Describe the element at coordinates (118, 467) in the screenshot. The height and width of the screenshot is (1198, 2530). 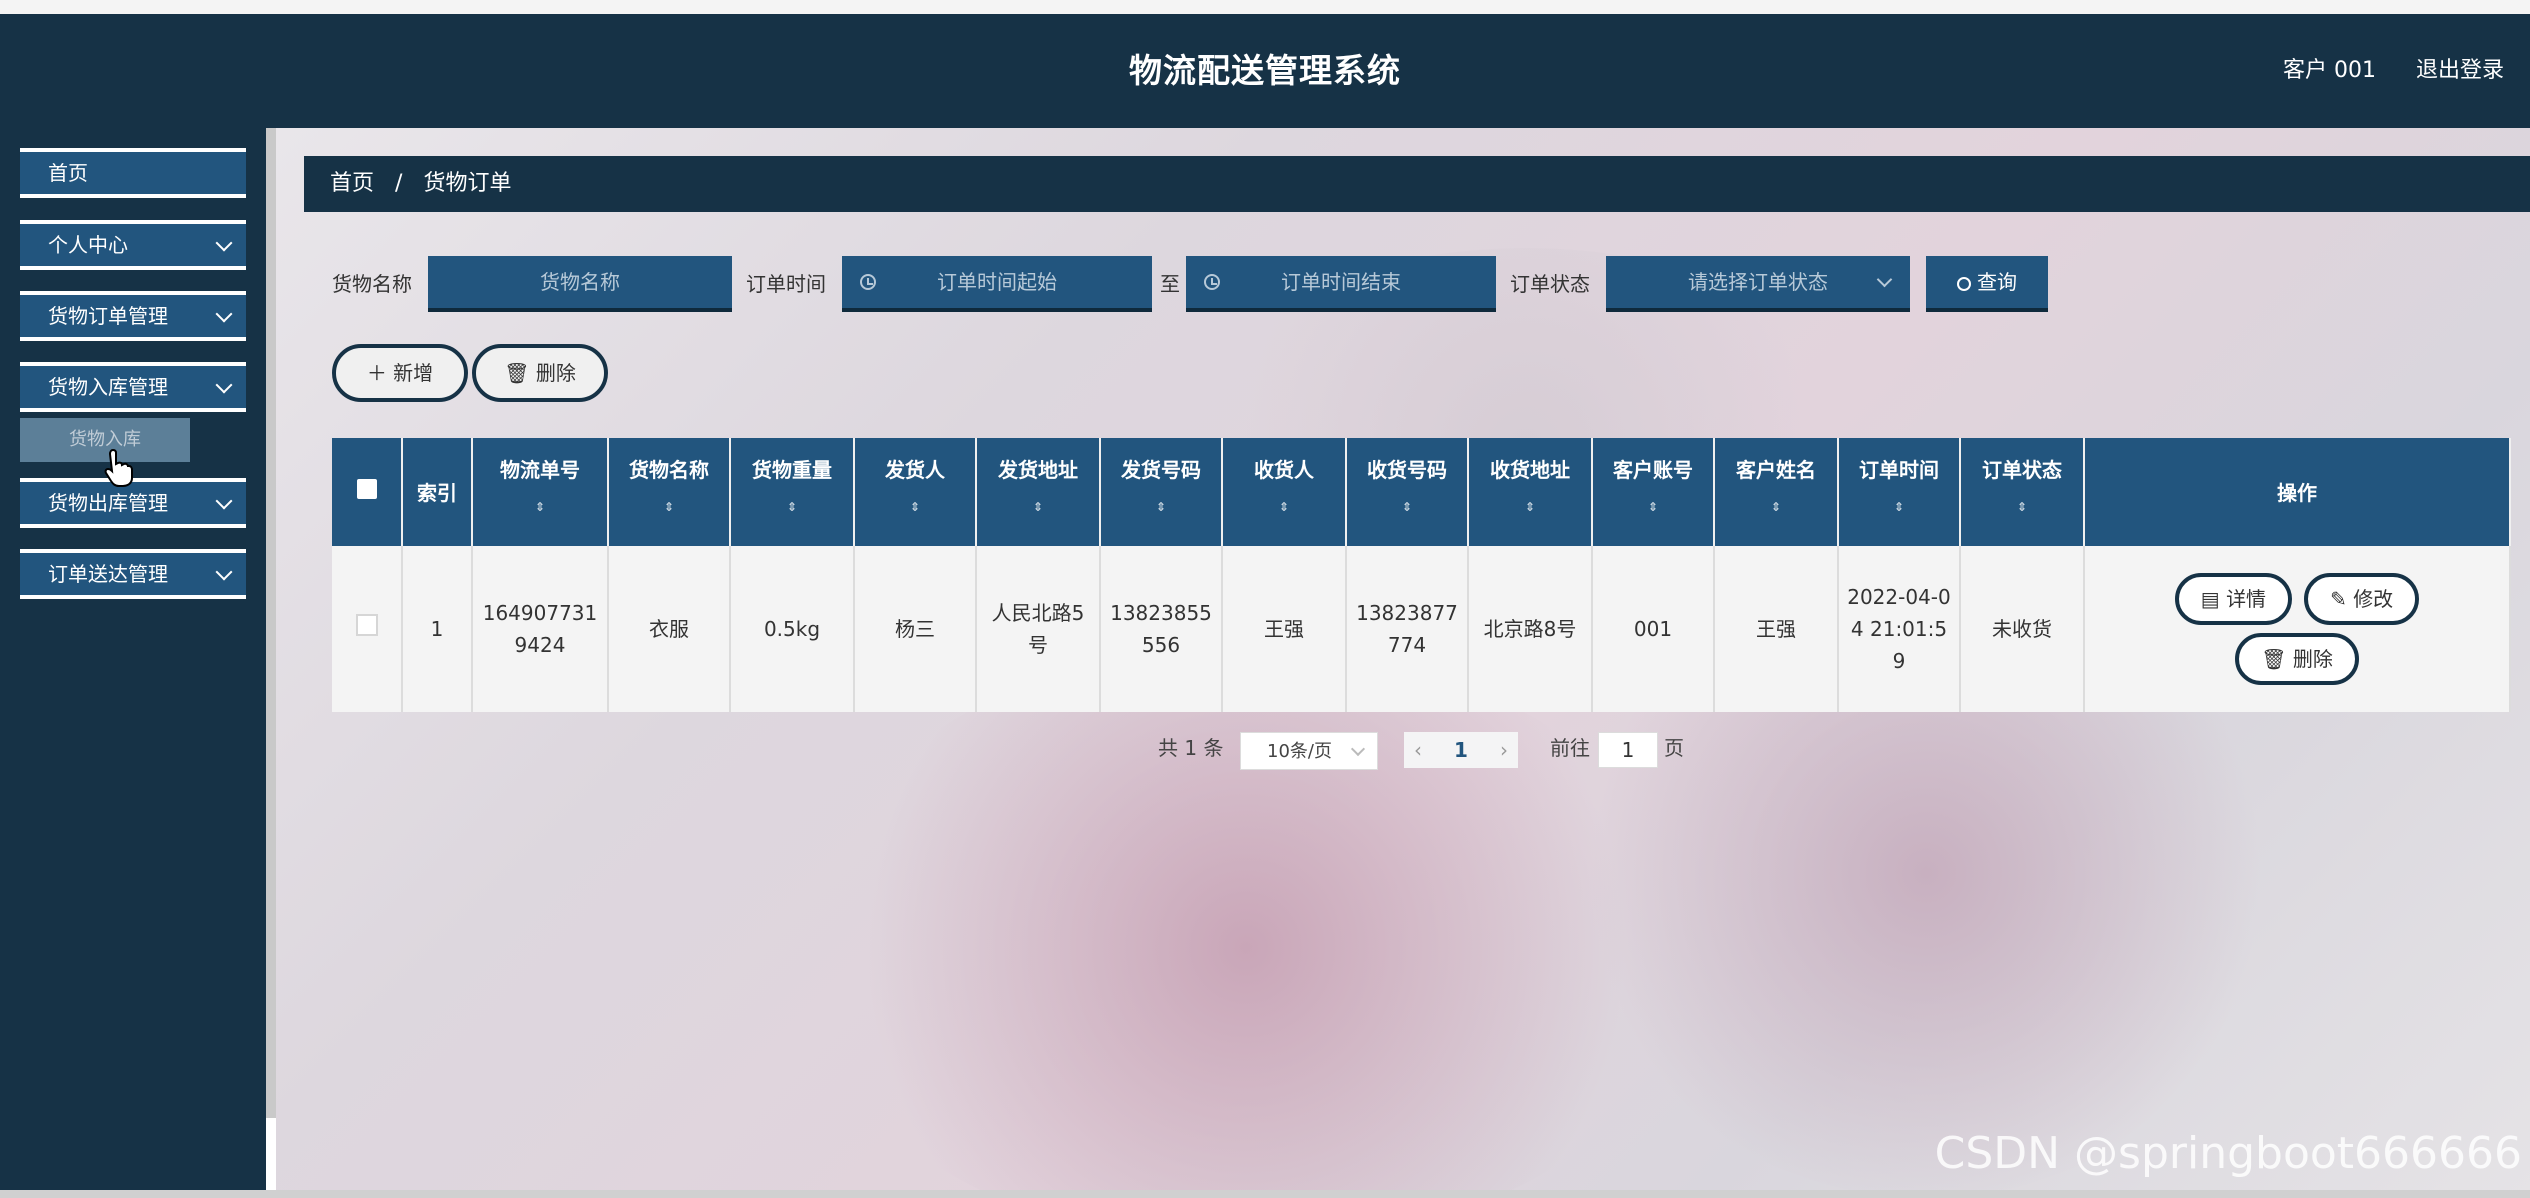
I see `hand-cursor-icon` at that location.